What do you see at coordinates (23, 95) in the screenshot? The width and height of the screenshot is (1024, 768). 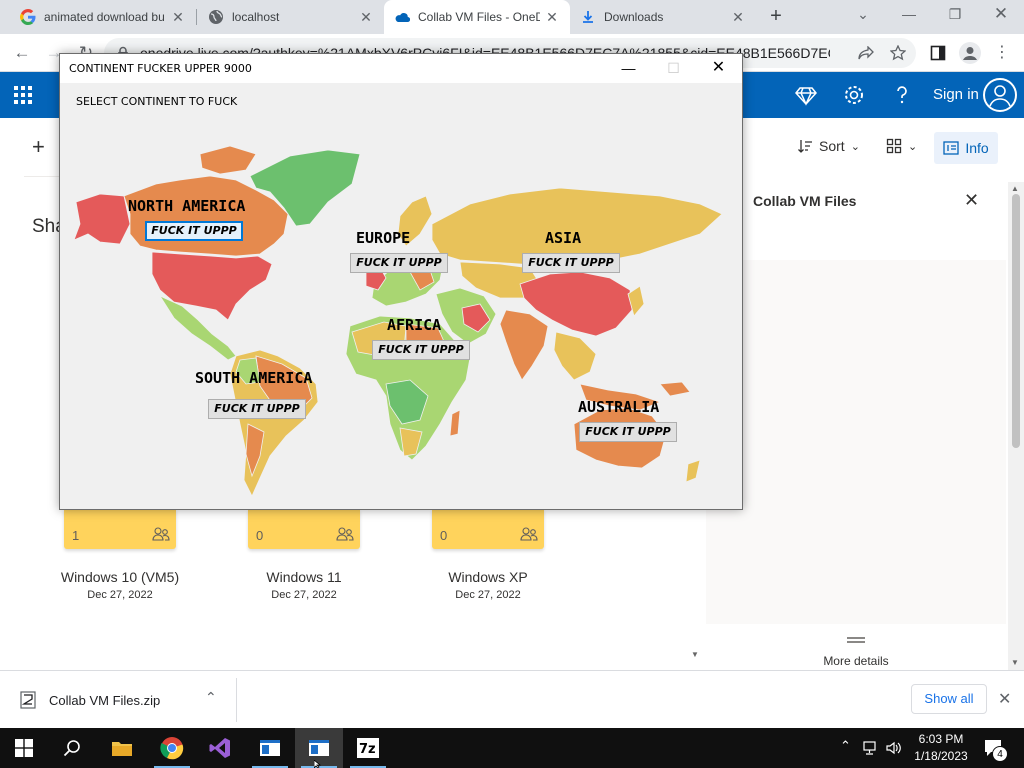 I see `app-launcher-icon` at bounding box center [23, 95].